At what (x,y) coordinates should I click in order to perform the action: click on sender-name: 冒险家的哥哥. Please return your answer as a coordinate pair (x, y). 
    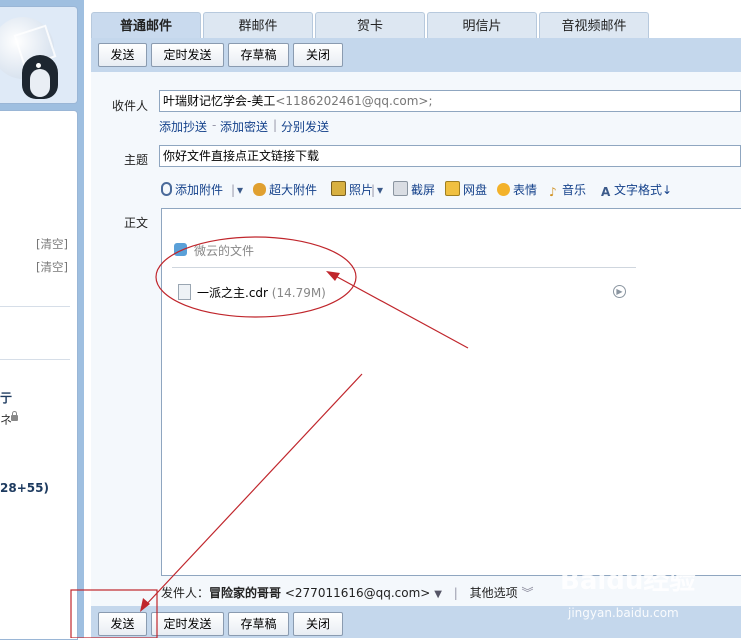
    Looking at the image, I should click on (245, 593).